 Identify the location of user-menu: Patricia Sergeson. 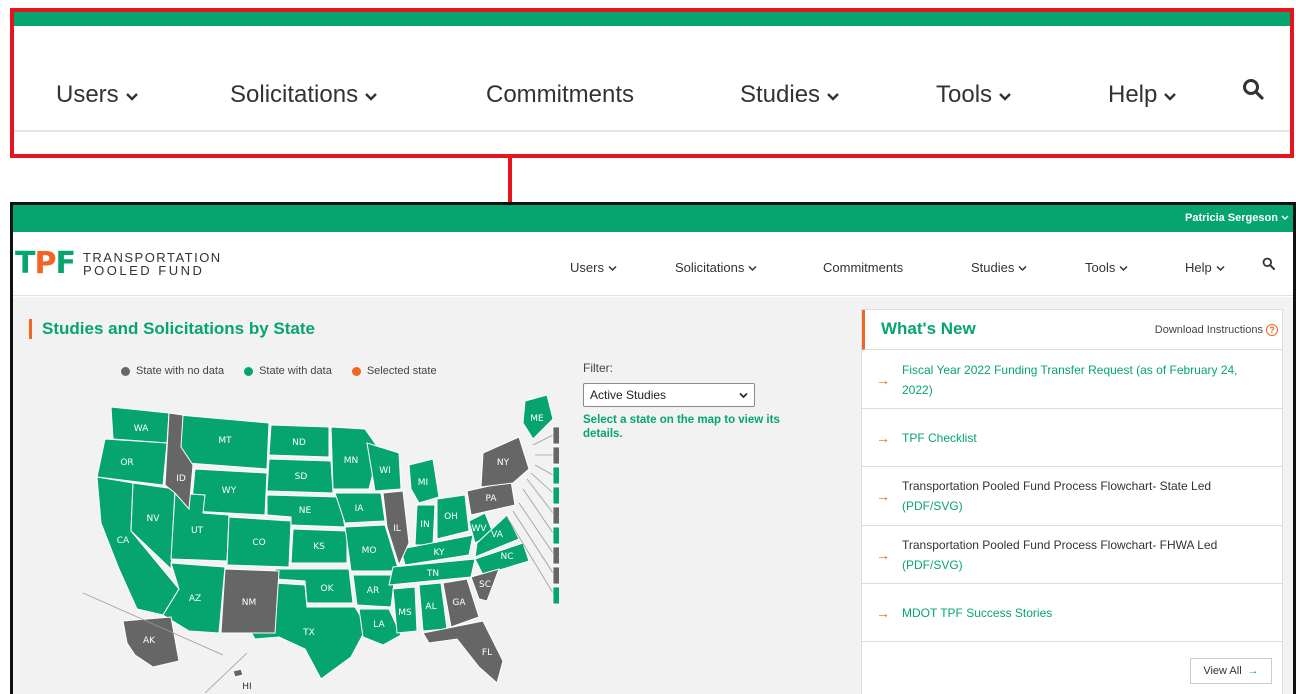
(1237, 218).